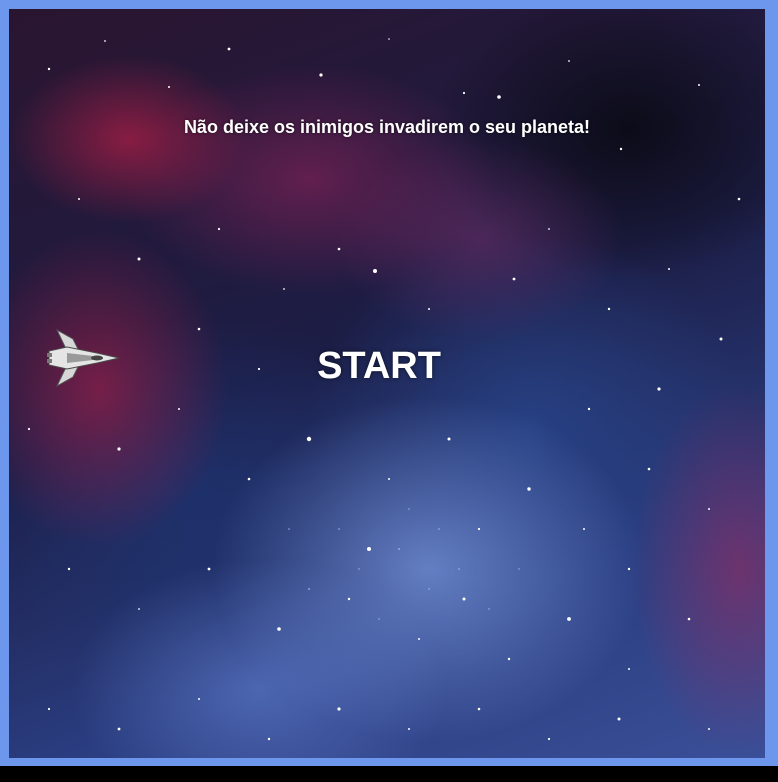 The height and width of the screenshot is (782, 778). Describe the element at coordinates (379, 366) in the screenshot. I see `start-button: START` at that location.